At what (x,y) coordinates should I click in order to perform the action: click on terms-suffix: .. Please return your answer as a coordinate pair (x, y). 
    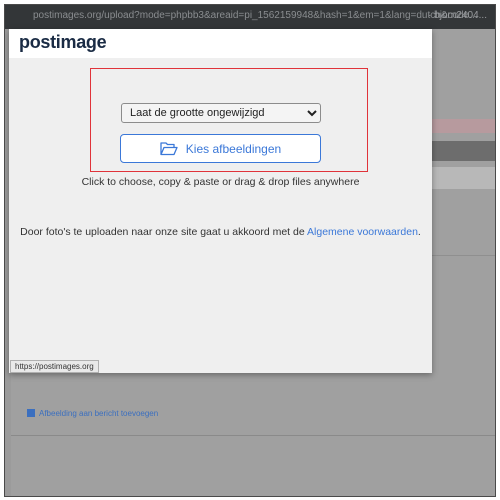
    Looking at the image, I should click on (419, 232).